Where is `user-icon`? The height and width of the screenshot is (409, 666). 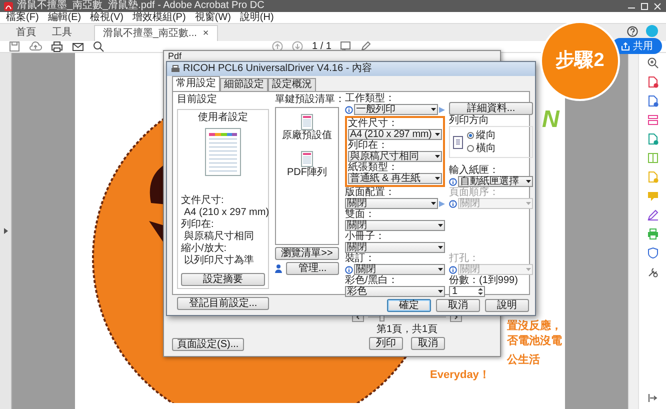
user-icon is located at coordinates (278, 268).